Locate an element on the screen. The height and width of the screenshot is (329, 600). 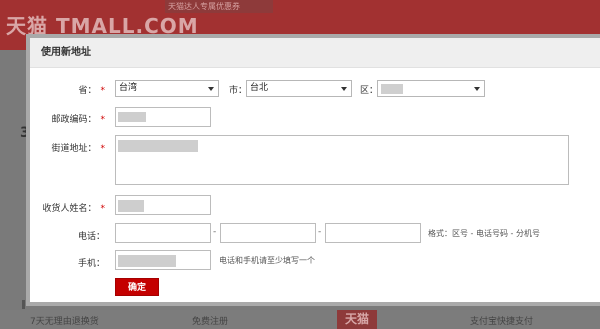
postcode-label: 邮政编码： * is located at coordinates (78, 120).